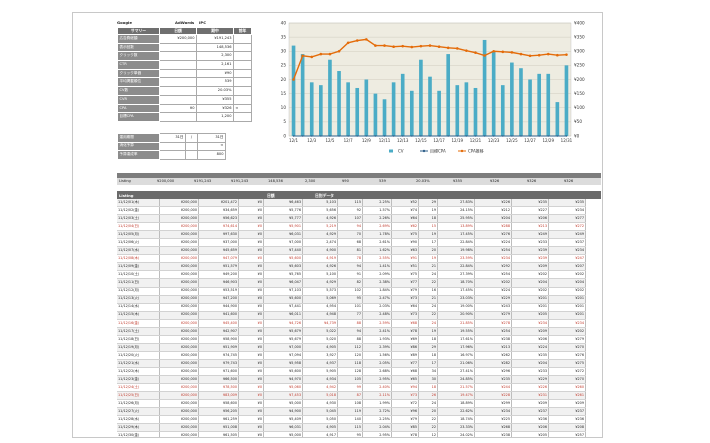 Image resolution: width=710 pixels, height=443 pixels. What do you see at coordinates (456, 347) in the screenshot?
I see `listing-cell: 17.96%` at bounding box center [456, 347].